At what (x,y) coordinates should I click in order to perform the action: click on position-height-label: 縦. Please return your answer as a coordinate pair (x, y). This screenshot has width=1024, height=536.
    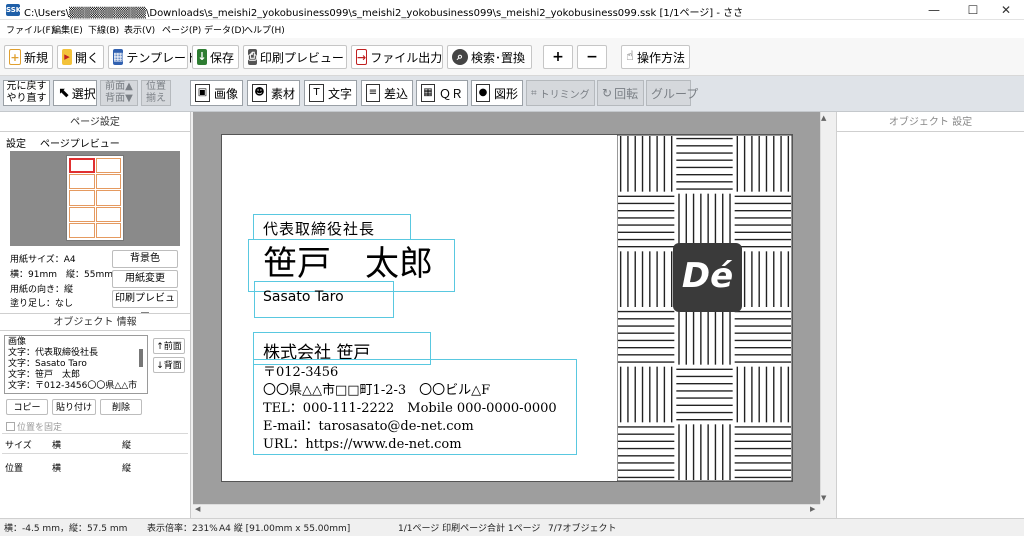
    Looking at the image, I should click on (127, 469).